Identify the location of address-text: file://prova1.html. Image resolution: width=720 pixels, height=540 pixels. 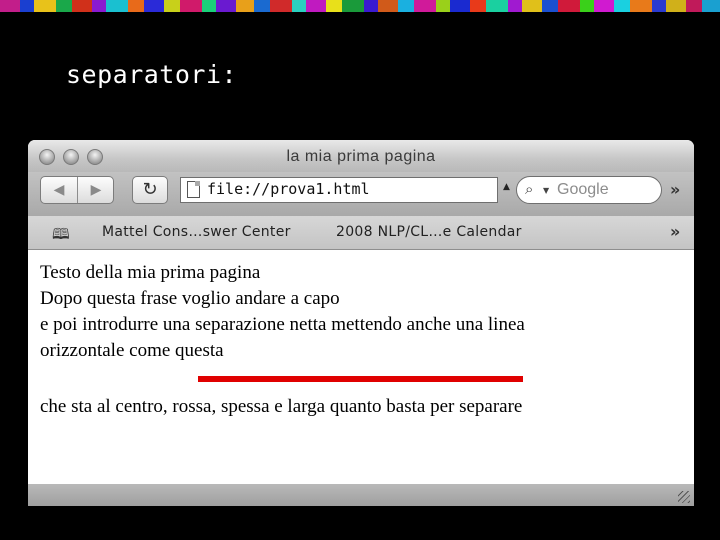
(288, 189).